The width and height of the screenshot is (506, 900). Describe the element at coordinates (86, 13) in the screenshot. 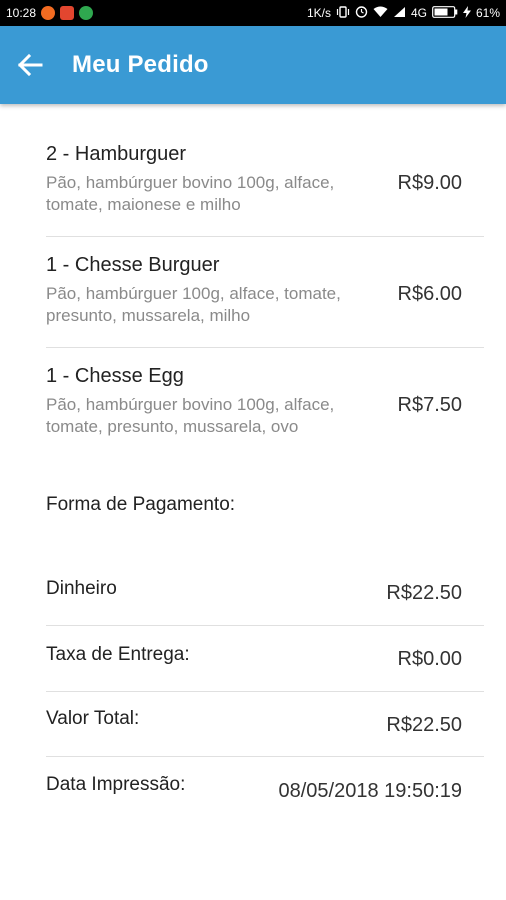

I see `android-icon` at that location.